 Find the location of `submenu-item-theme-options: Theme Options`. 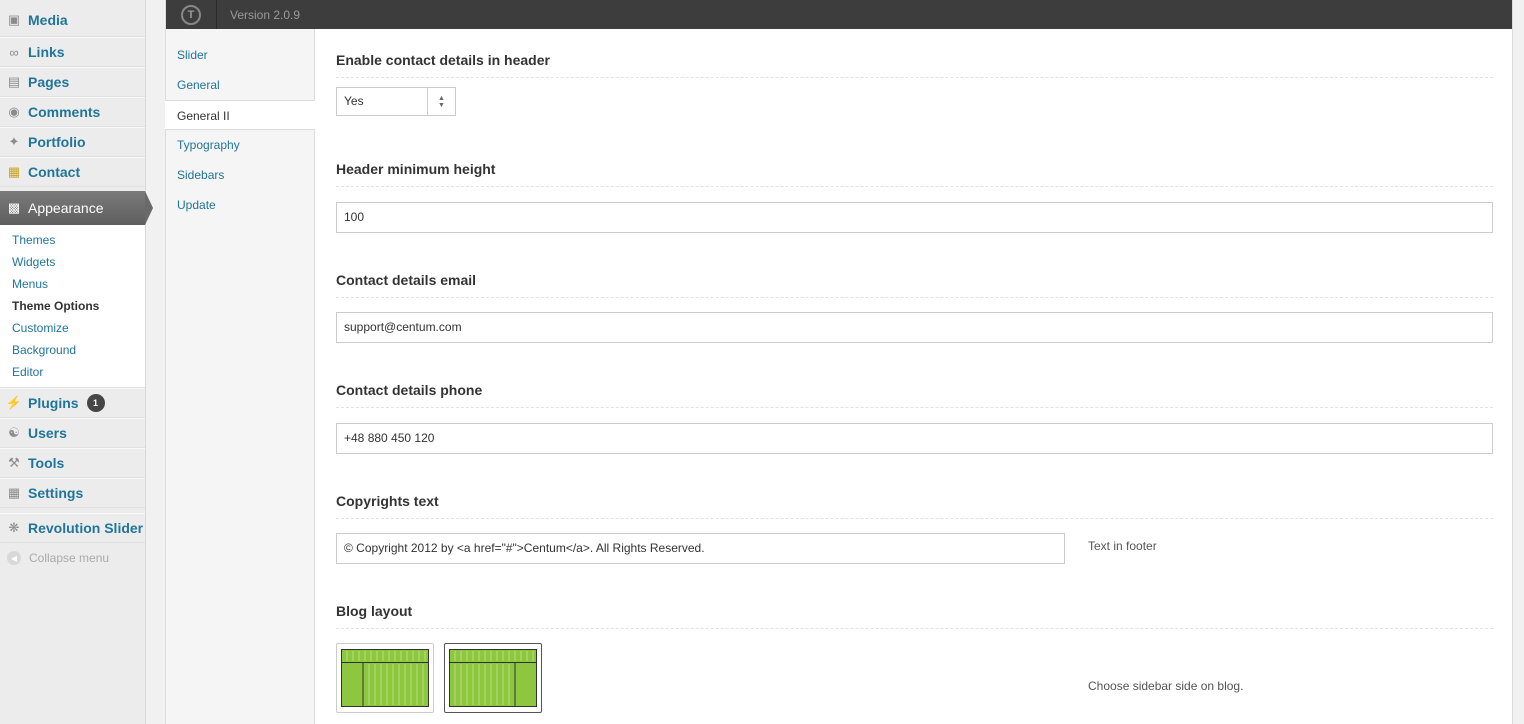

submenu-item-theme-options: Theme Options is located at coordinates (72, 306).